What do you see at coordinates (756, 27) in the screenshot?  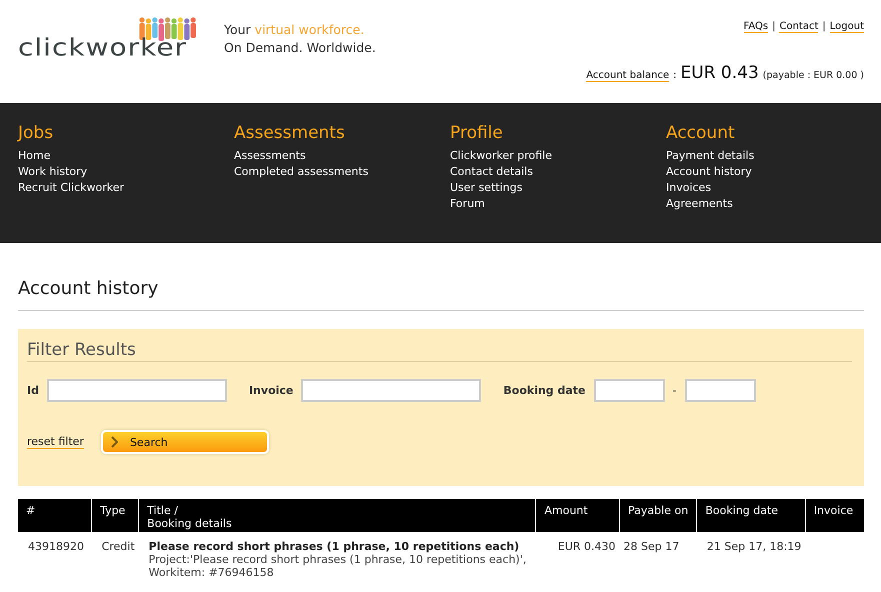 I see `header-link: FAQs` at bounding box center [756, 27].